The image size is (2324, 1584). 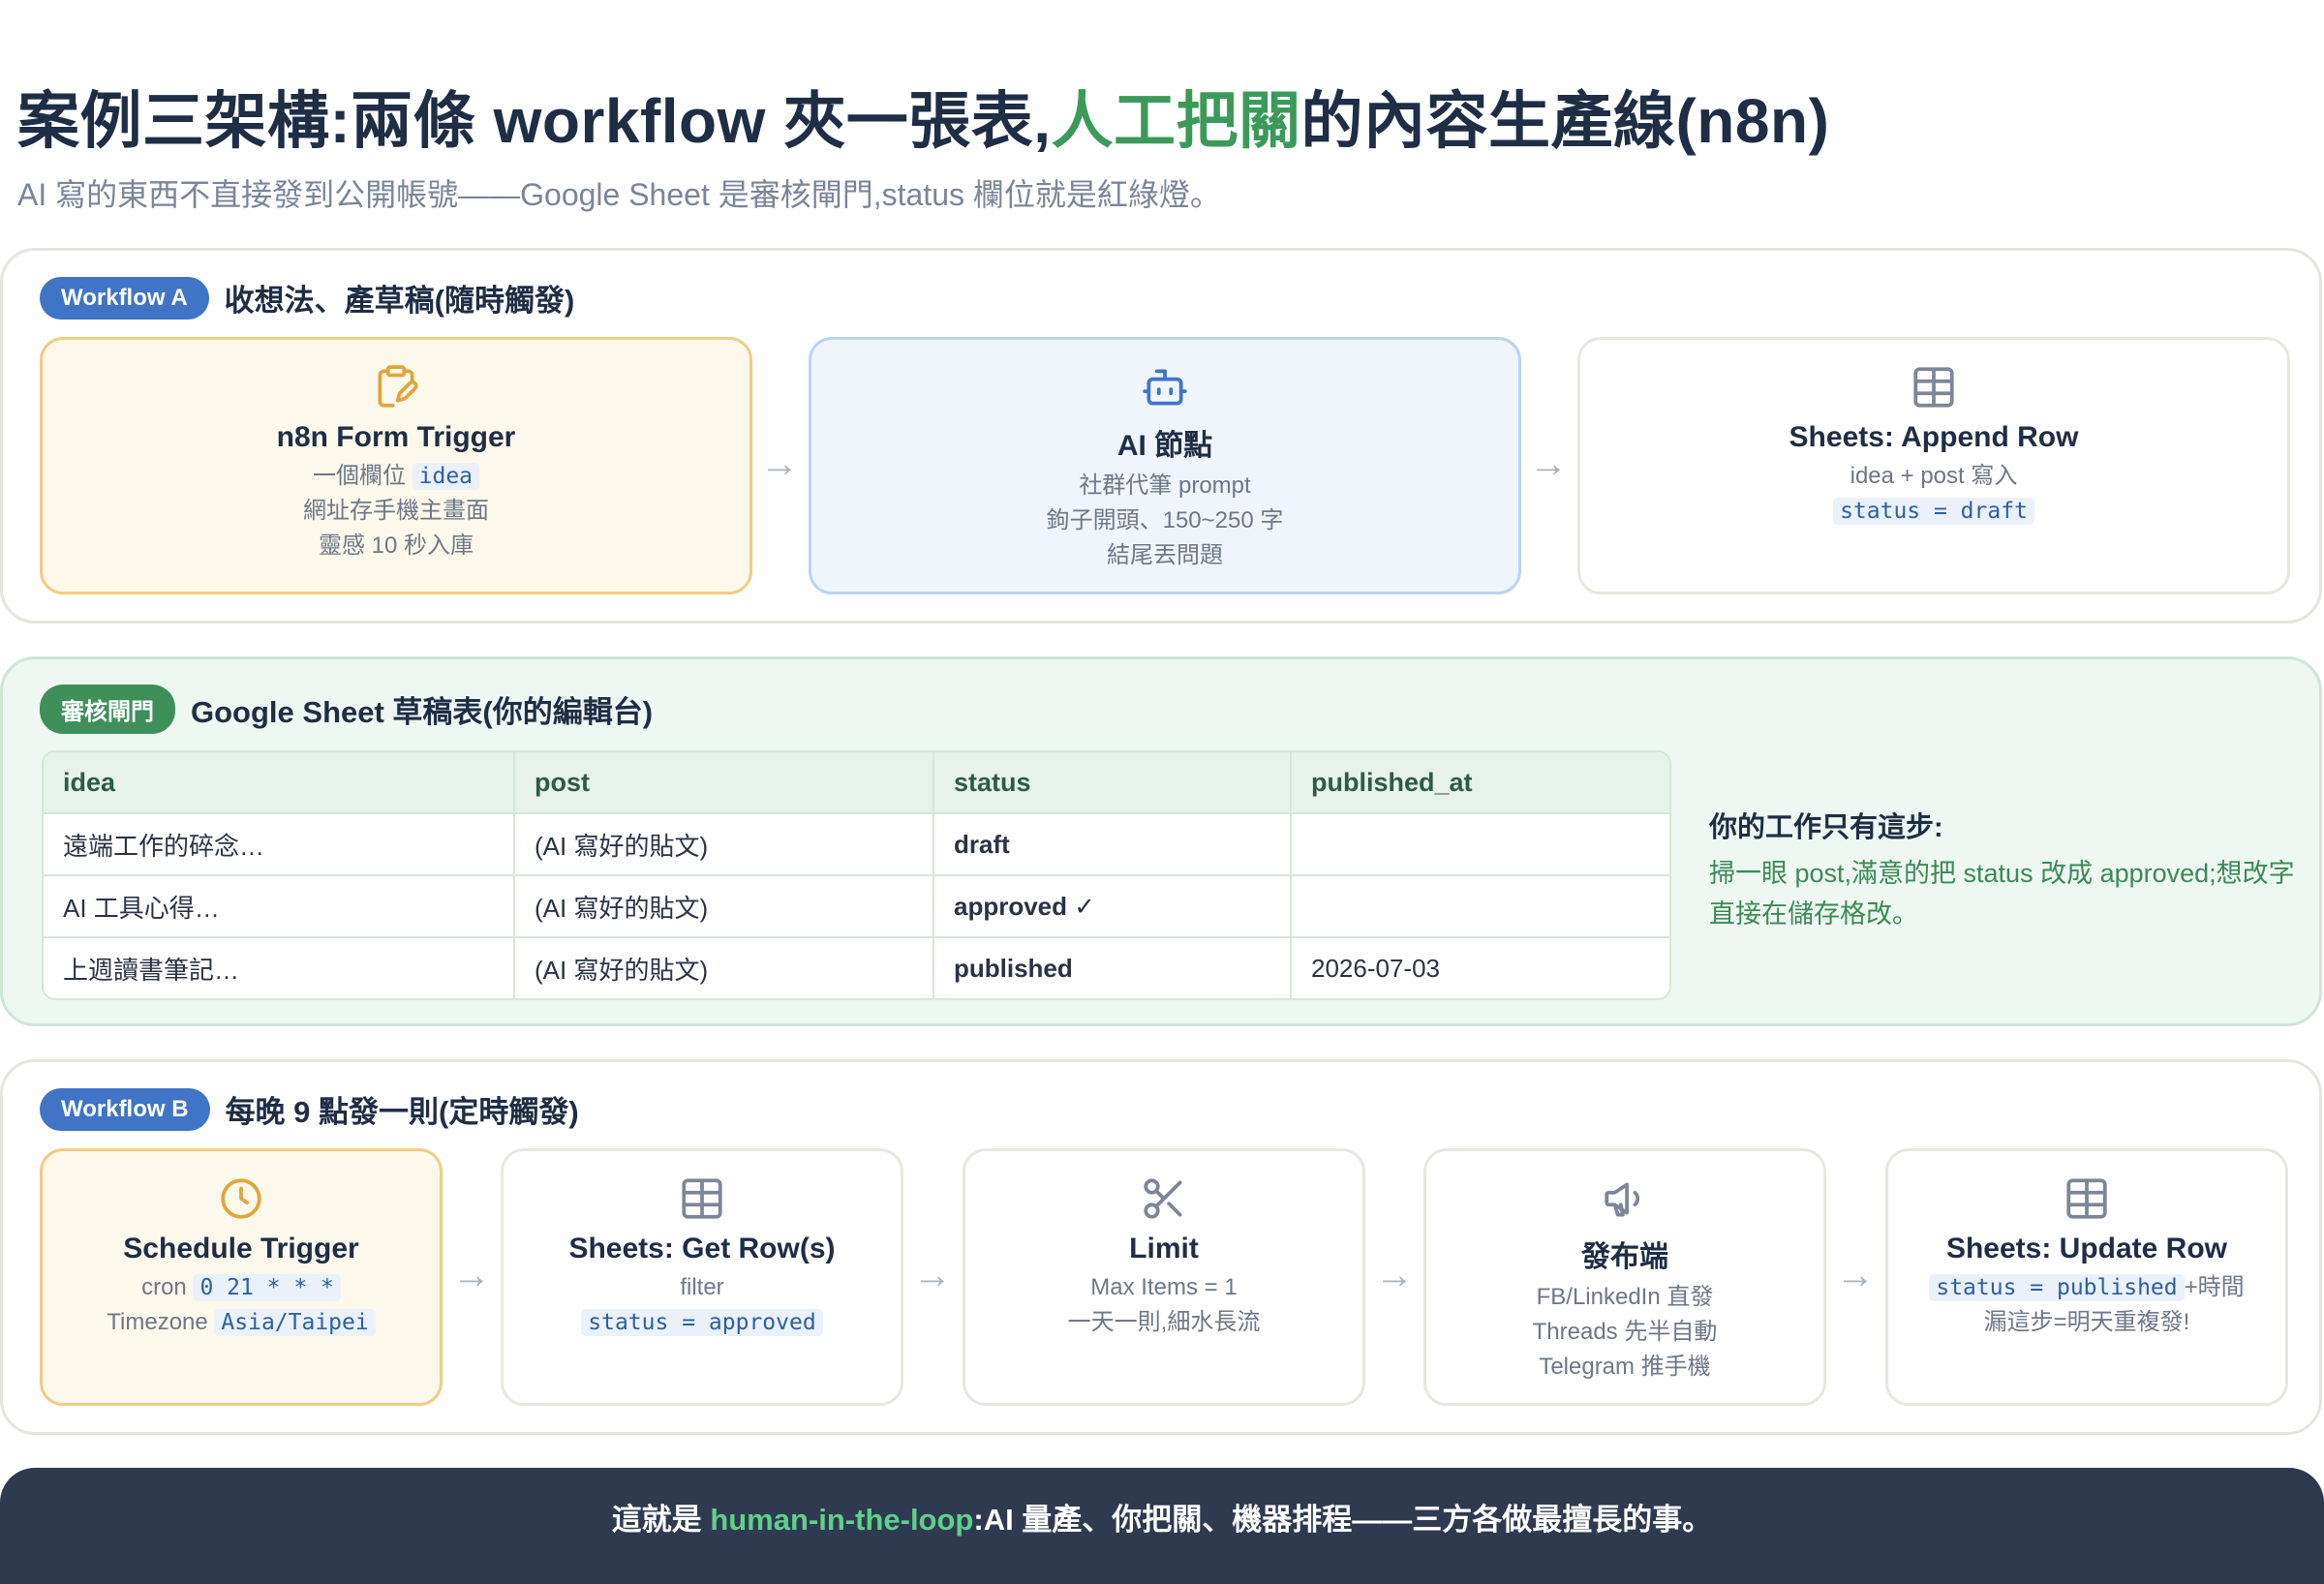 I want to click on page-title: 案例三架構:兩條 workflow 夾一張表,人工把關的內容生產線(n8n), so click(x=923, y=116).